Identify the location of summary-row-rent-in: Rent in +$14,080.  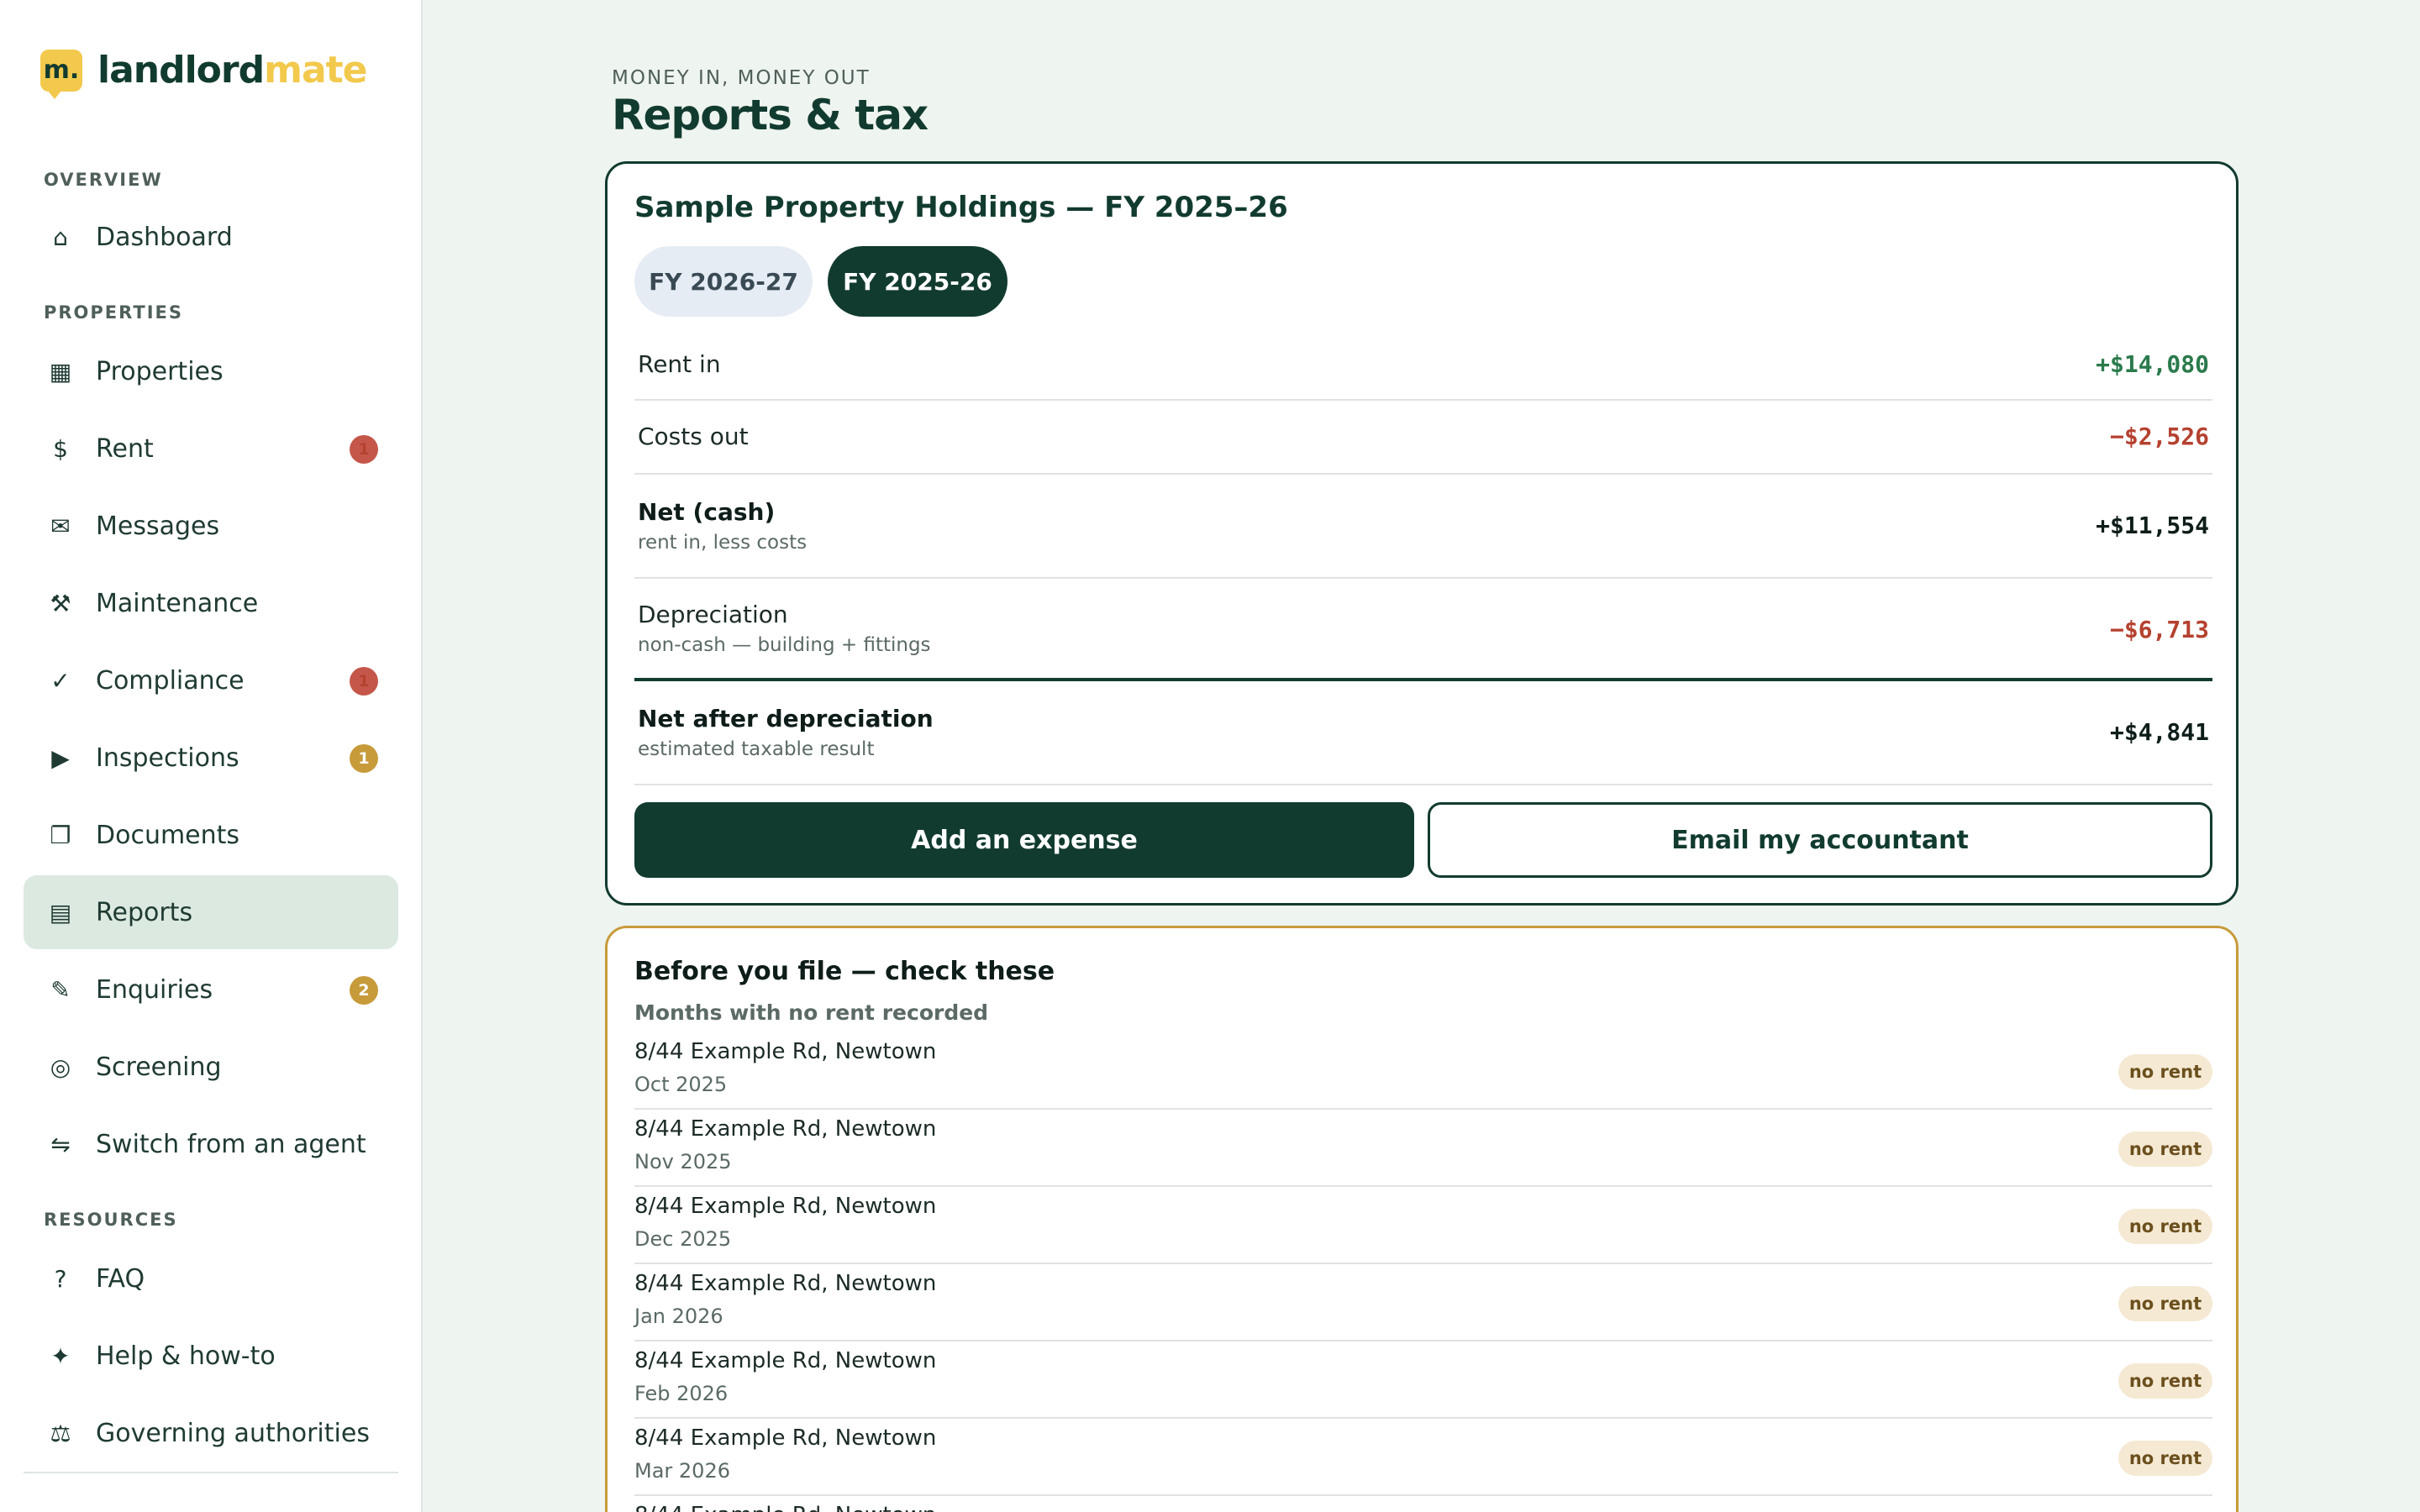
(1423, 365).